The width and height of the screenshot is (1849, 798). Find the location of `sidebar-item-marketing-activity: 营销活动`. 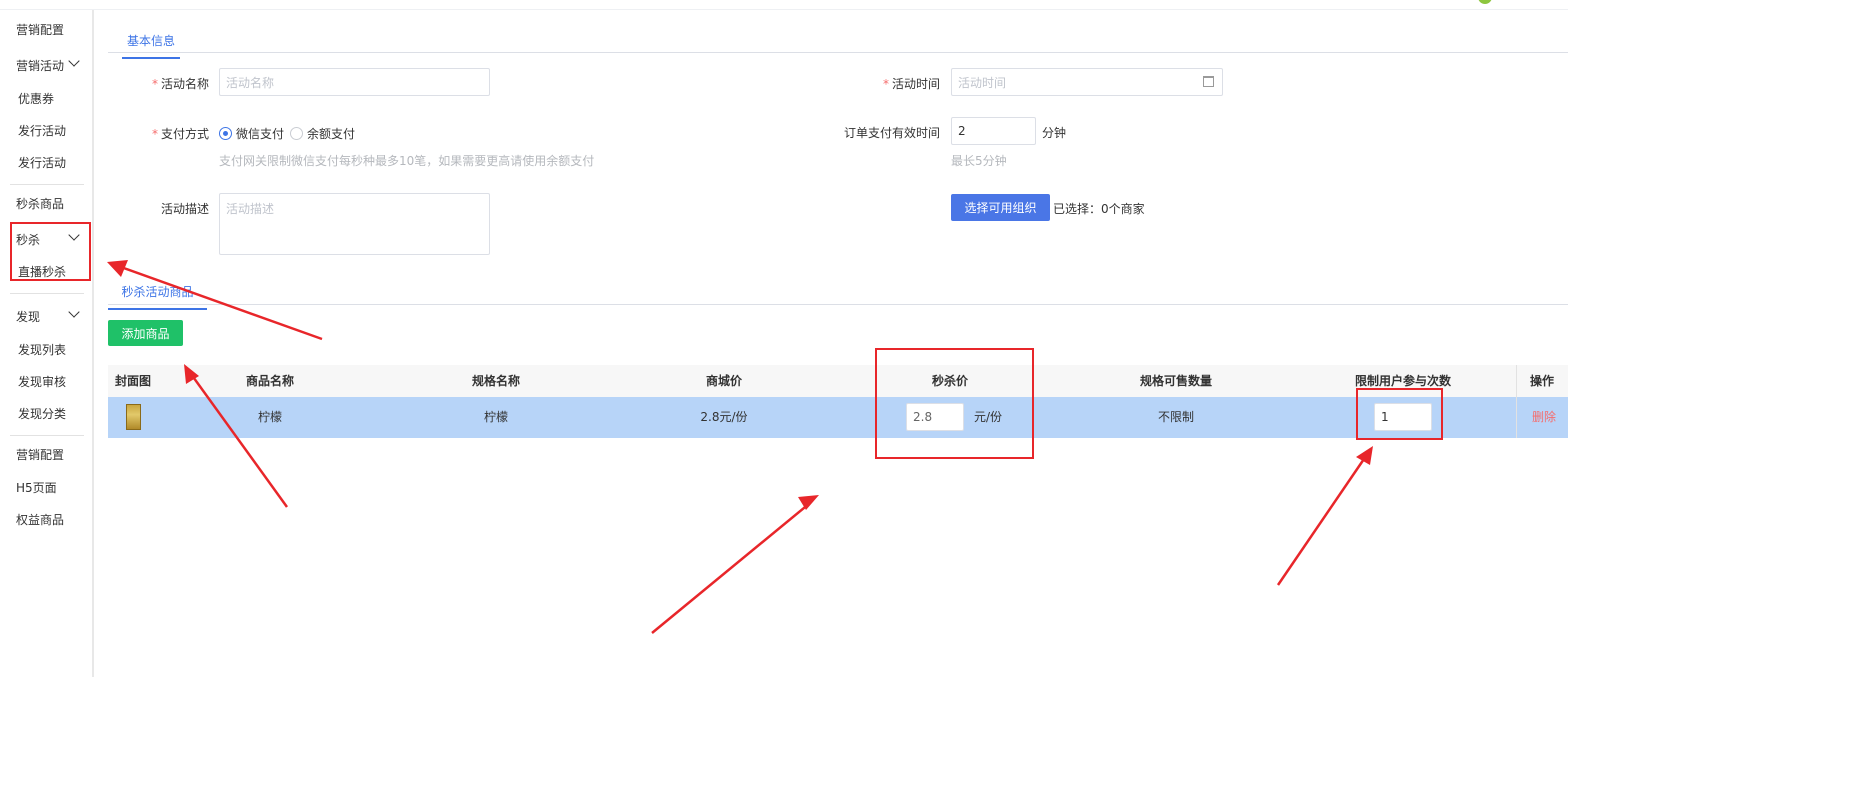

sidebar-item-marketing-activity: 营销活动 is located at coordinates (40, 65).